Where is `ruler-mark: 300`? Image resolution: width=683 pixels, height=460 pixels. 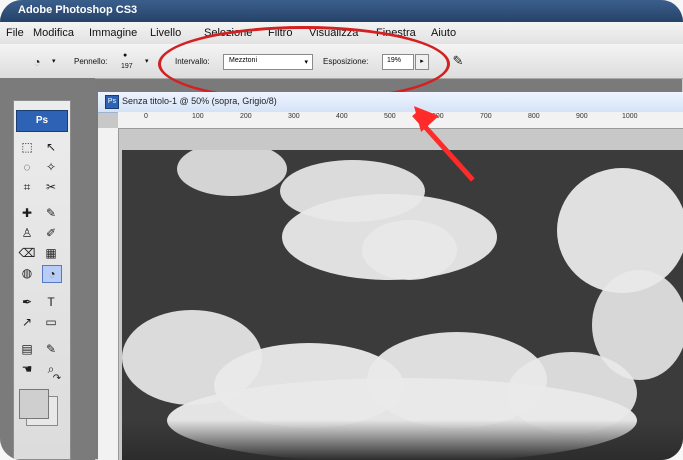
ruler-mark: 300 is located at coordinates (294, 116).